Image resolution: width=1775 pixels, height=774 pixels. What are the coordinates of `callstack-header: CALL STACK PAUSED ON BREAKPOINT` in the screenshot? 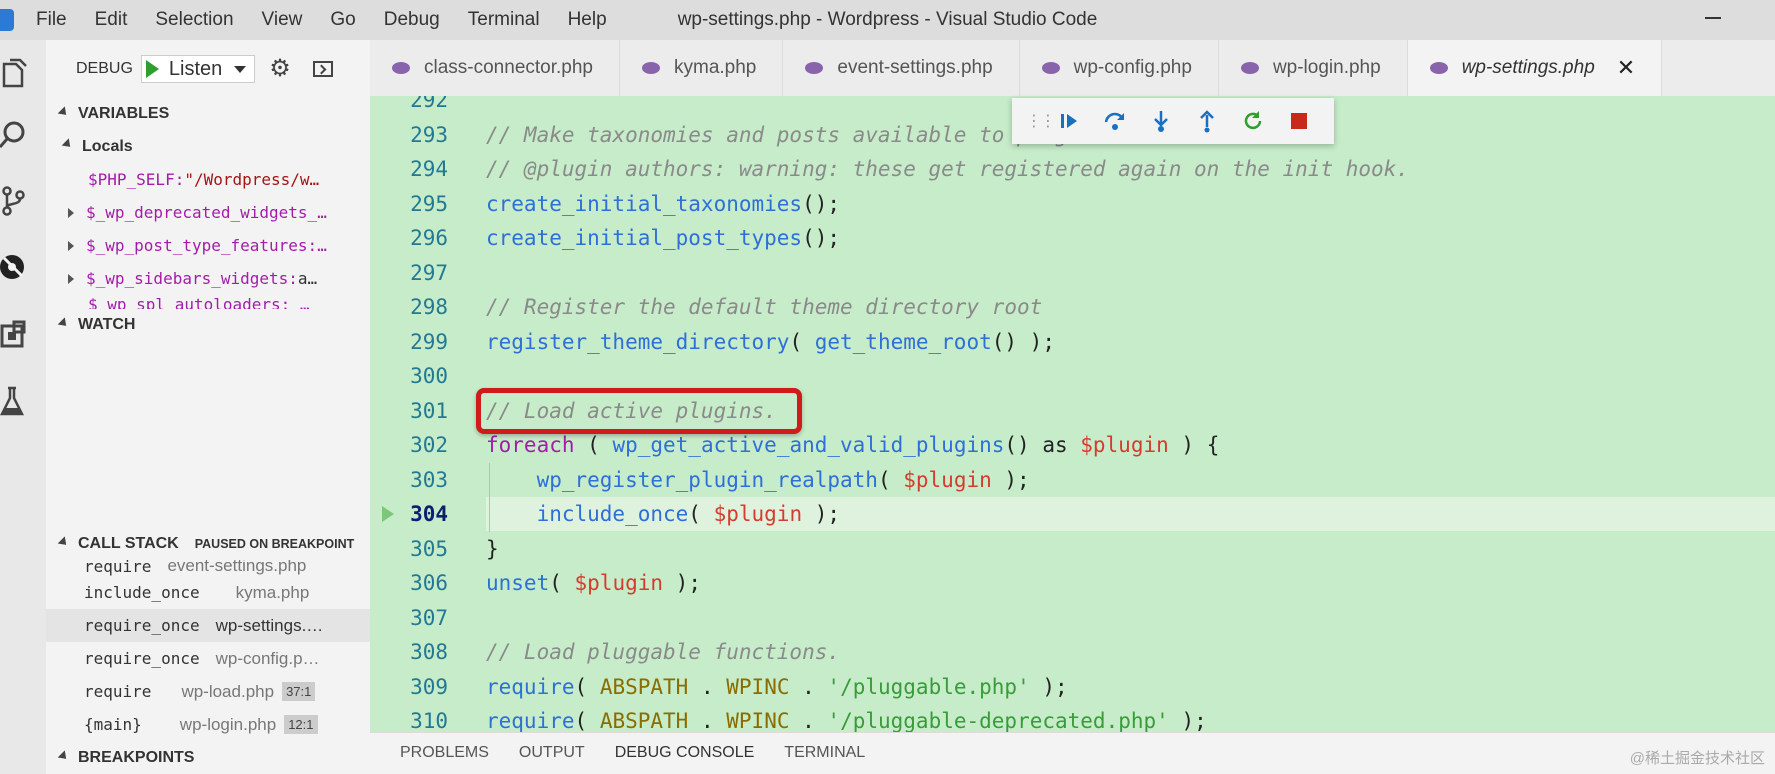 It's located at (208, 544).